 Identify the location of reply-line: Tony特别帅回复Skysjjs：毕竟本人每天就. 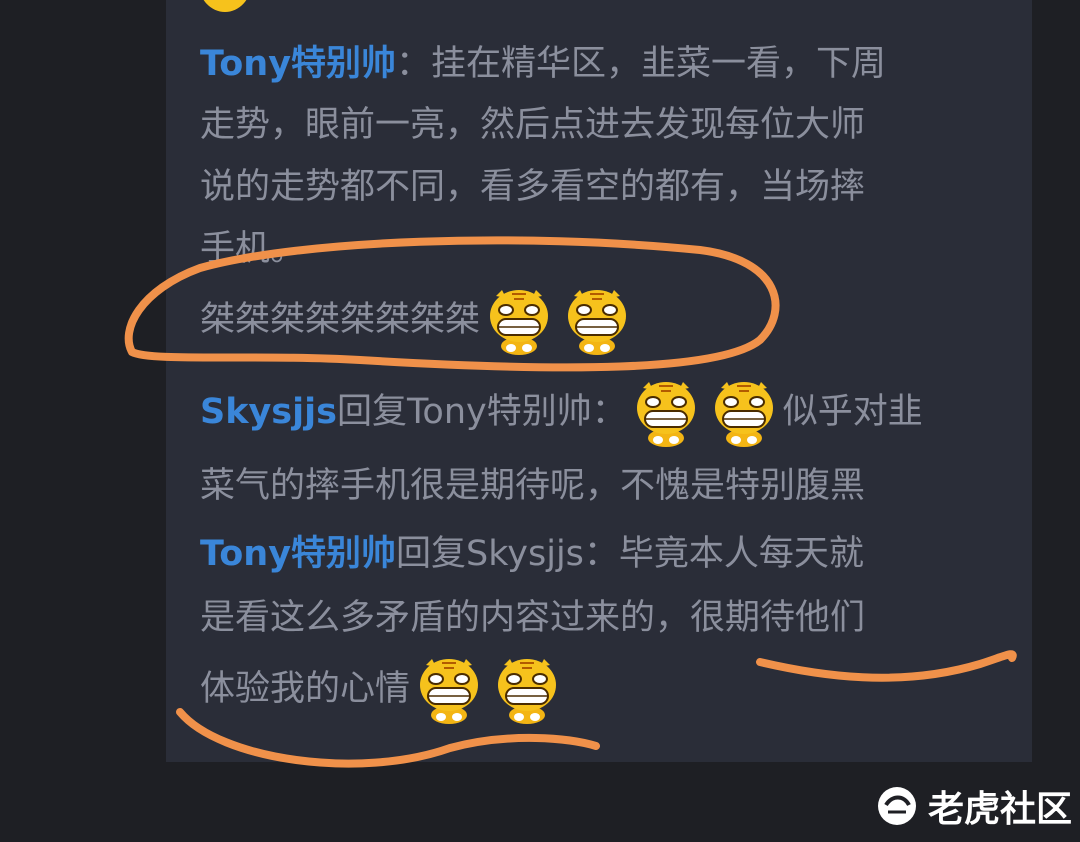
(532, 554).